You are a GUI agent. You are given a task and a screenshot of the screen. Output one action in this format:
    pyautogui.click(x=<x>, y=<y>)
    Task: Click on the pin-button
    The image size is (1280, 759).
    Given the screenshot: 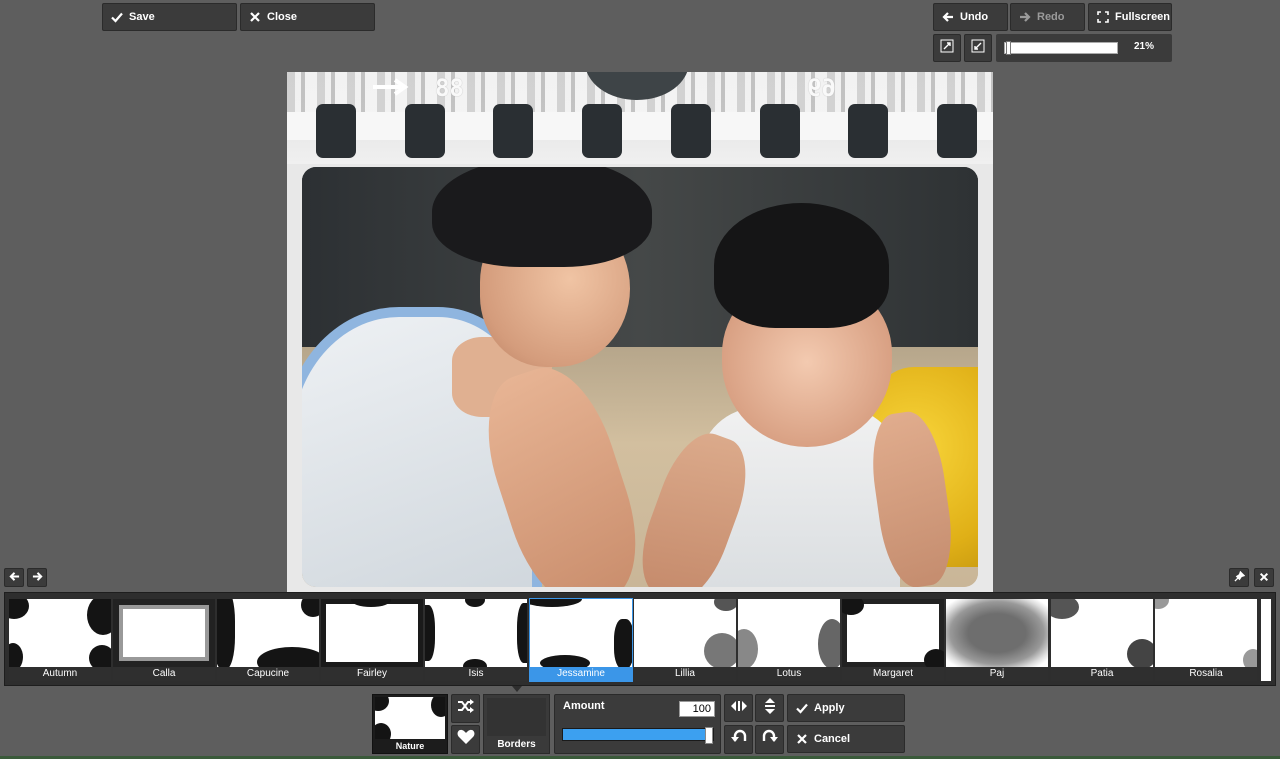 What is the action you would take?
    pyautogui.click(x=1239, y=577)
    